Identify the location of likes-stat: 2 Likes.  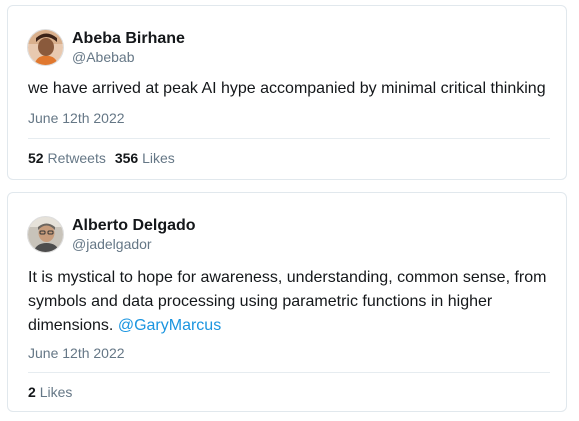
(50, 392).